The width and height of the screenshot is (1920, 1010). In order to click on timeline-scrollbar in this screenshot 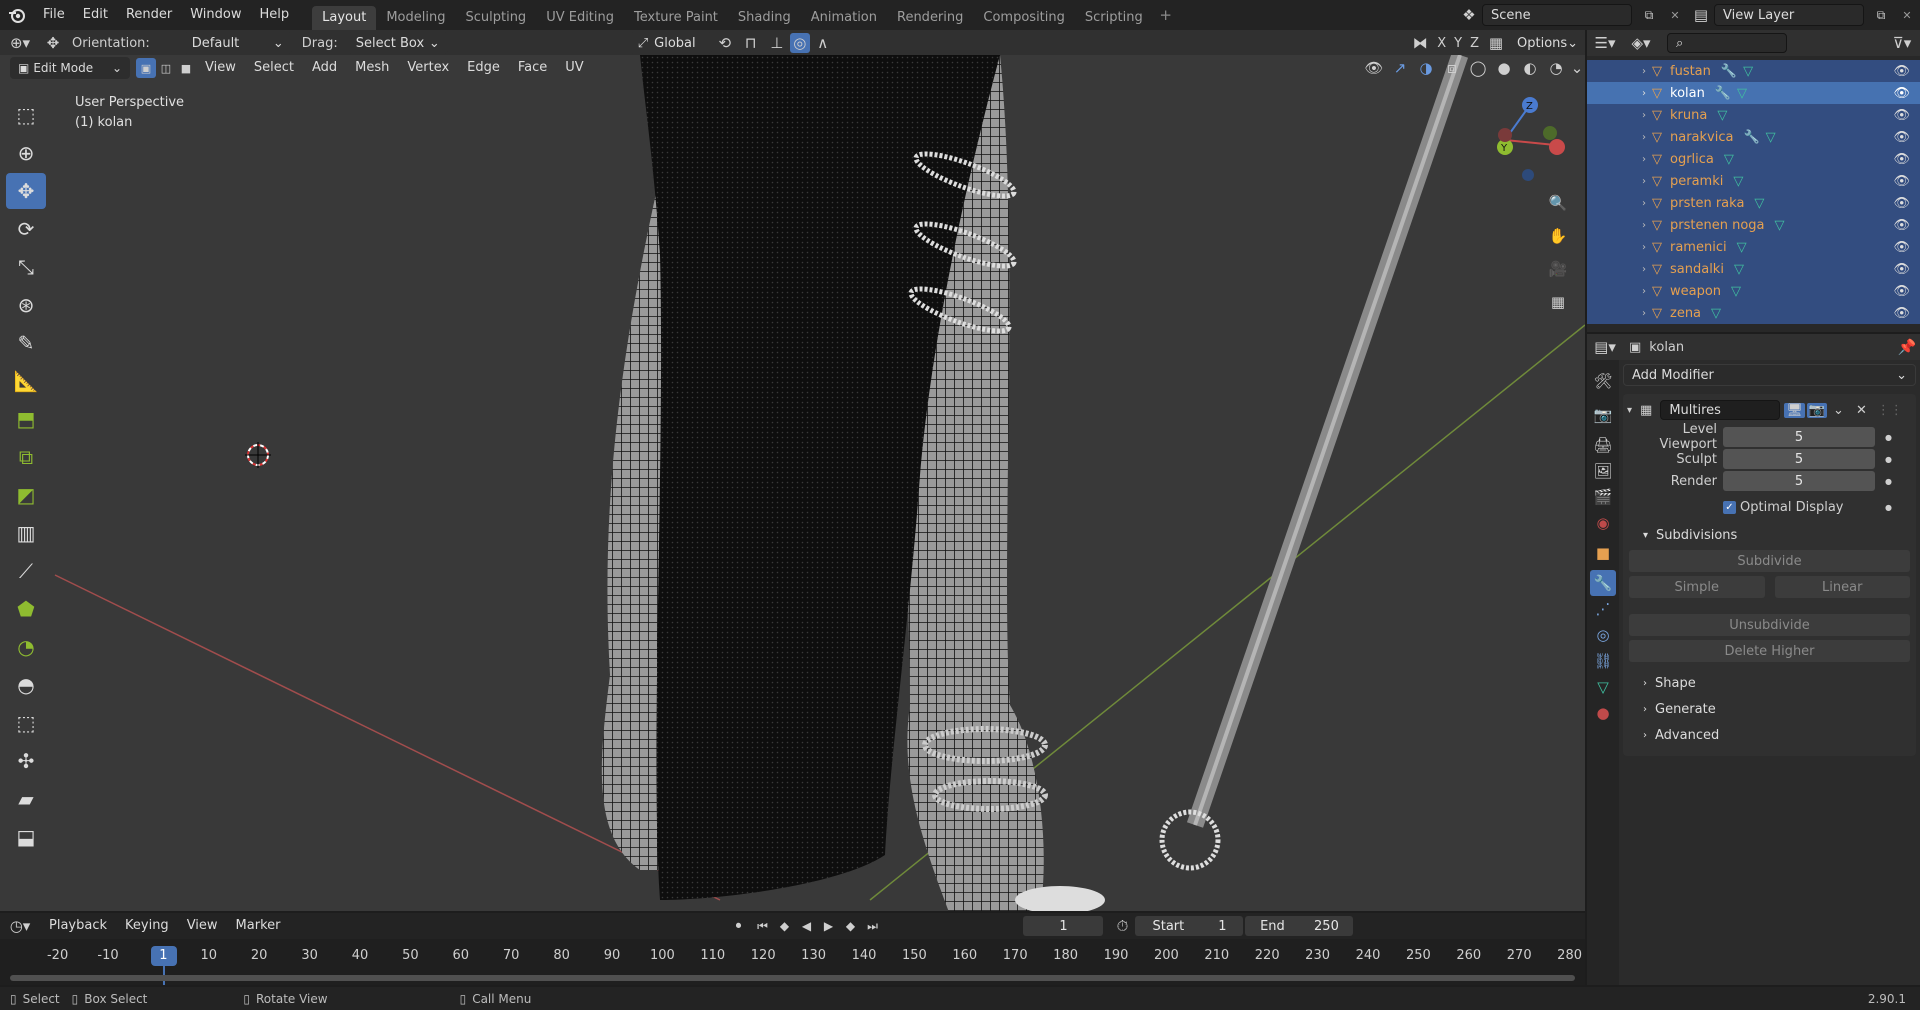, I will do `click(792, 978)`.